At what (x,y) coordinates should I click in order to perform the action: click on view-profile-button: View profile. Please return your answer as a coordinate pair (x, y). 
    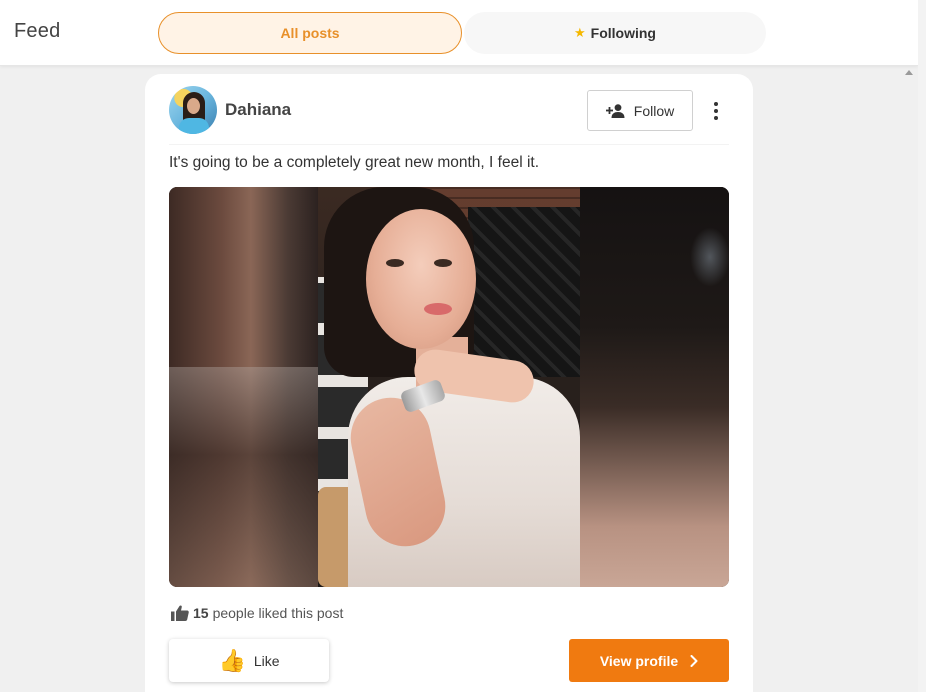
    Looking at the image, I should click on (649, 660).